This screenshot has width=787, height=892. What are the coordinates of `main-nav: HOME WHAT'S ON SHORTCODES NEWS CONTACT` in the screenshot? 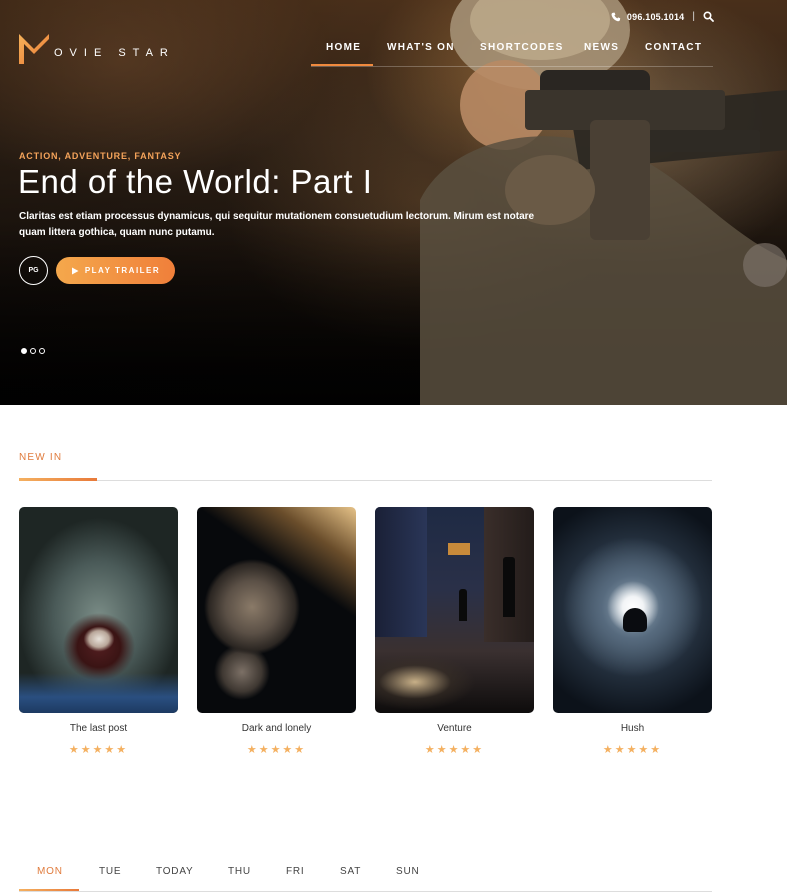 It's located at (511, 52).